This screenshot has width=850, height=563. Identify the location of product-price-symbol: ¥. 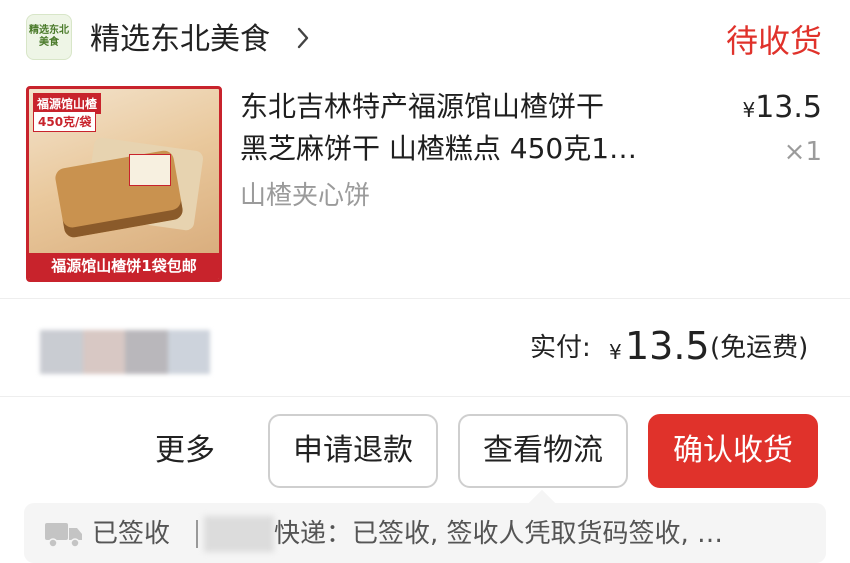
(749, 110).